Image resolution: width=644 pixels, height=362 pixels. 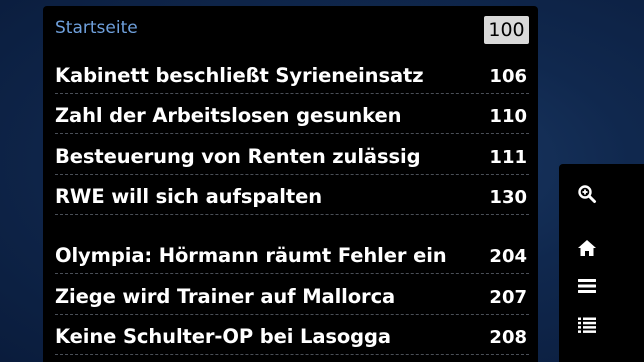 I want to click on zoom-in-button, so click(x=587, y=194).